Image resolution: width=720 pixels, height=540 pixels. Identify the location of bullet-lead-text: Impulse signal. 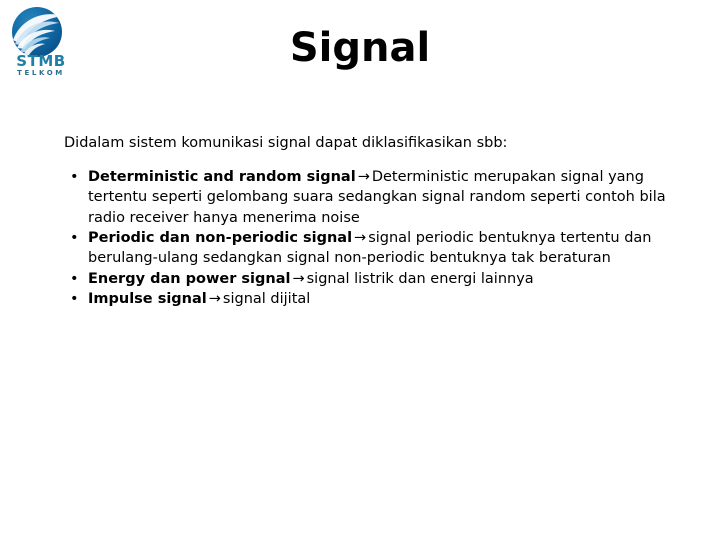
(147, 298).